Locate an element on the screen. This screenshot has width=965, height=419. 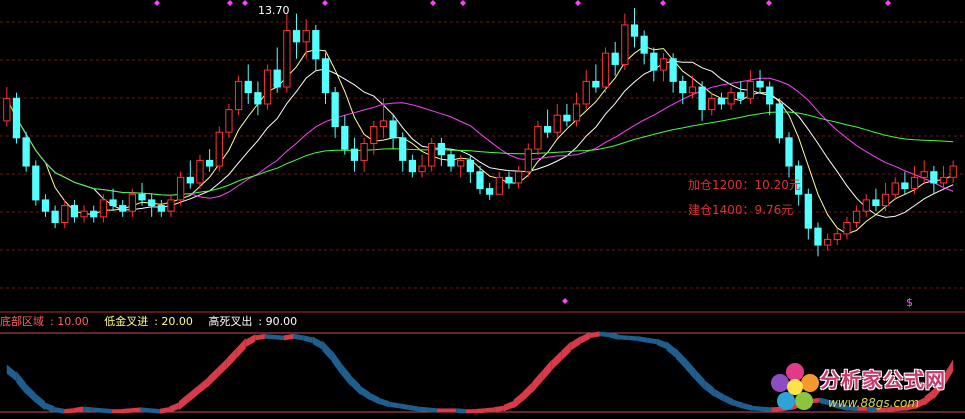
site-logo: 分析家公式网 www.88gs.com is located at coordinates (866, 389).